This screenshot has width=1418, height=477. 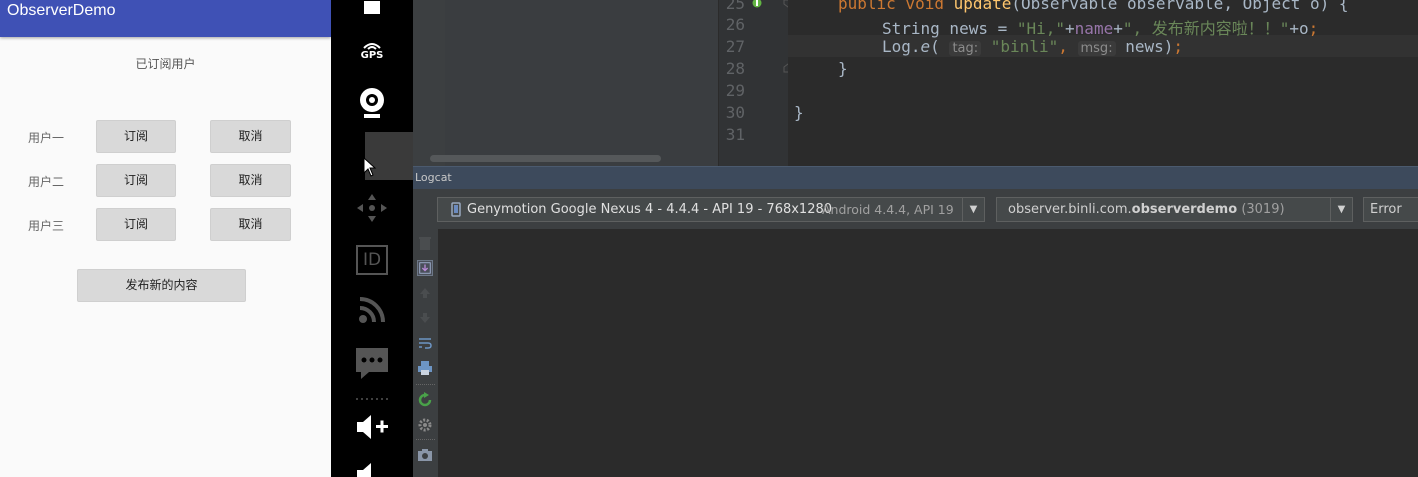 I want to click on log-level-selector: Error, so click(x=1390, y=209).